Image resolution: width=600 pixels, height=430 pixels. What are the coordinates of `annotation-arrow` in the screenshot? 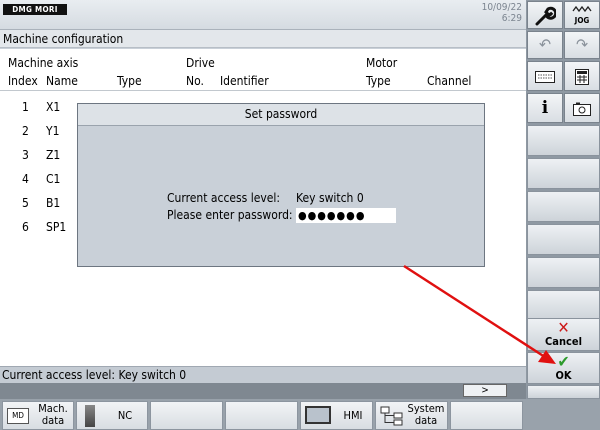 It's located at (479, 314).